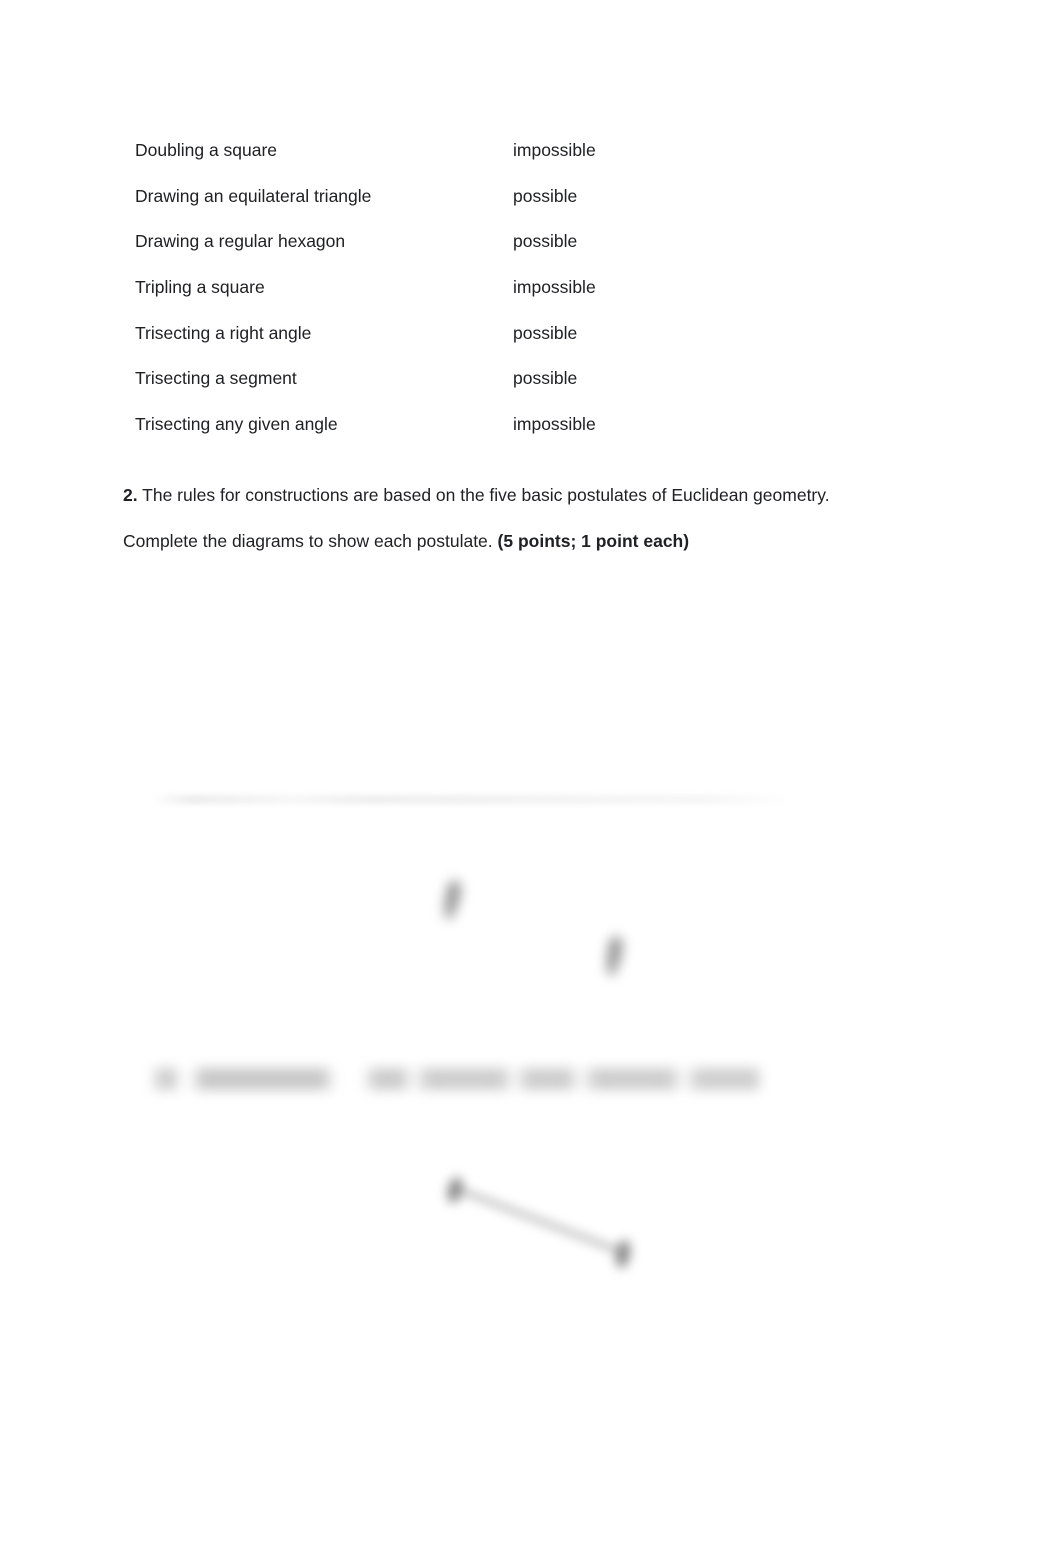 This screenshot has height=1556, width=1062. What do you see at coordinates (445, 151) in the screenshot?
I see `table-row: Doubling a square impossible` at bounding box center [445, 151].